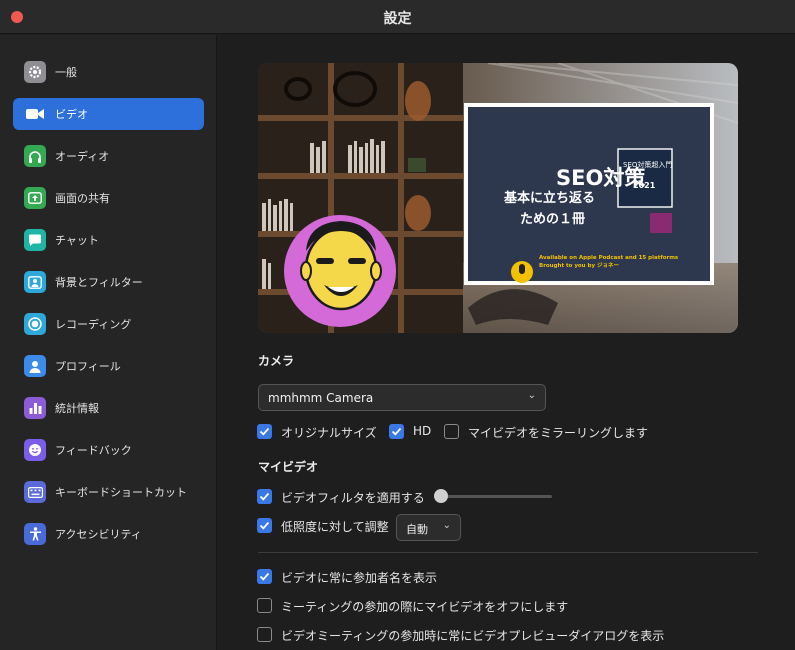 Image resolution: width=795 pixels, height=650 pixels. Describe the element at coordinates (264, 634) in the screenshot. I see `video-preview-dialog-checkbox` at that location.